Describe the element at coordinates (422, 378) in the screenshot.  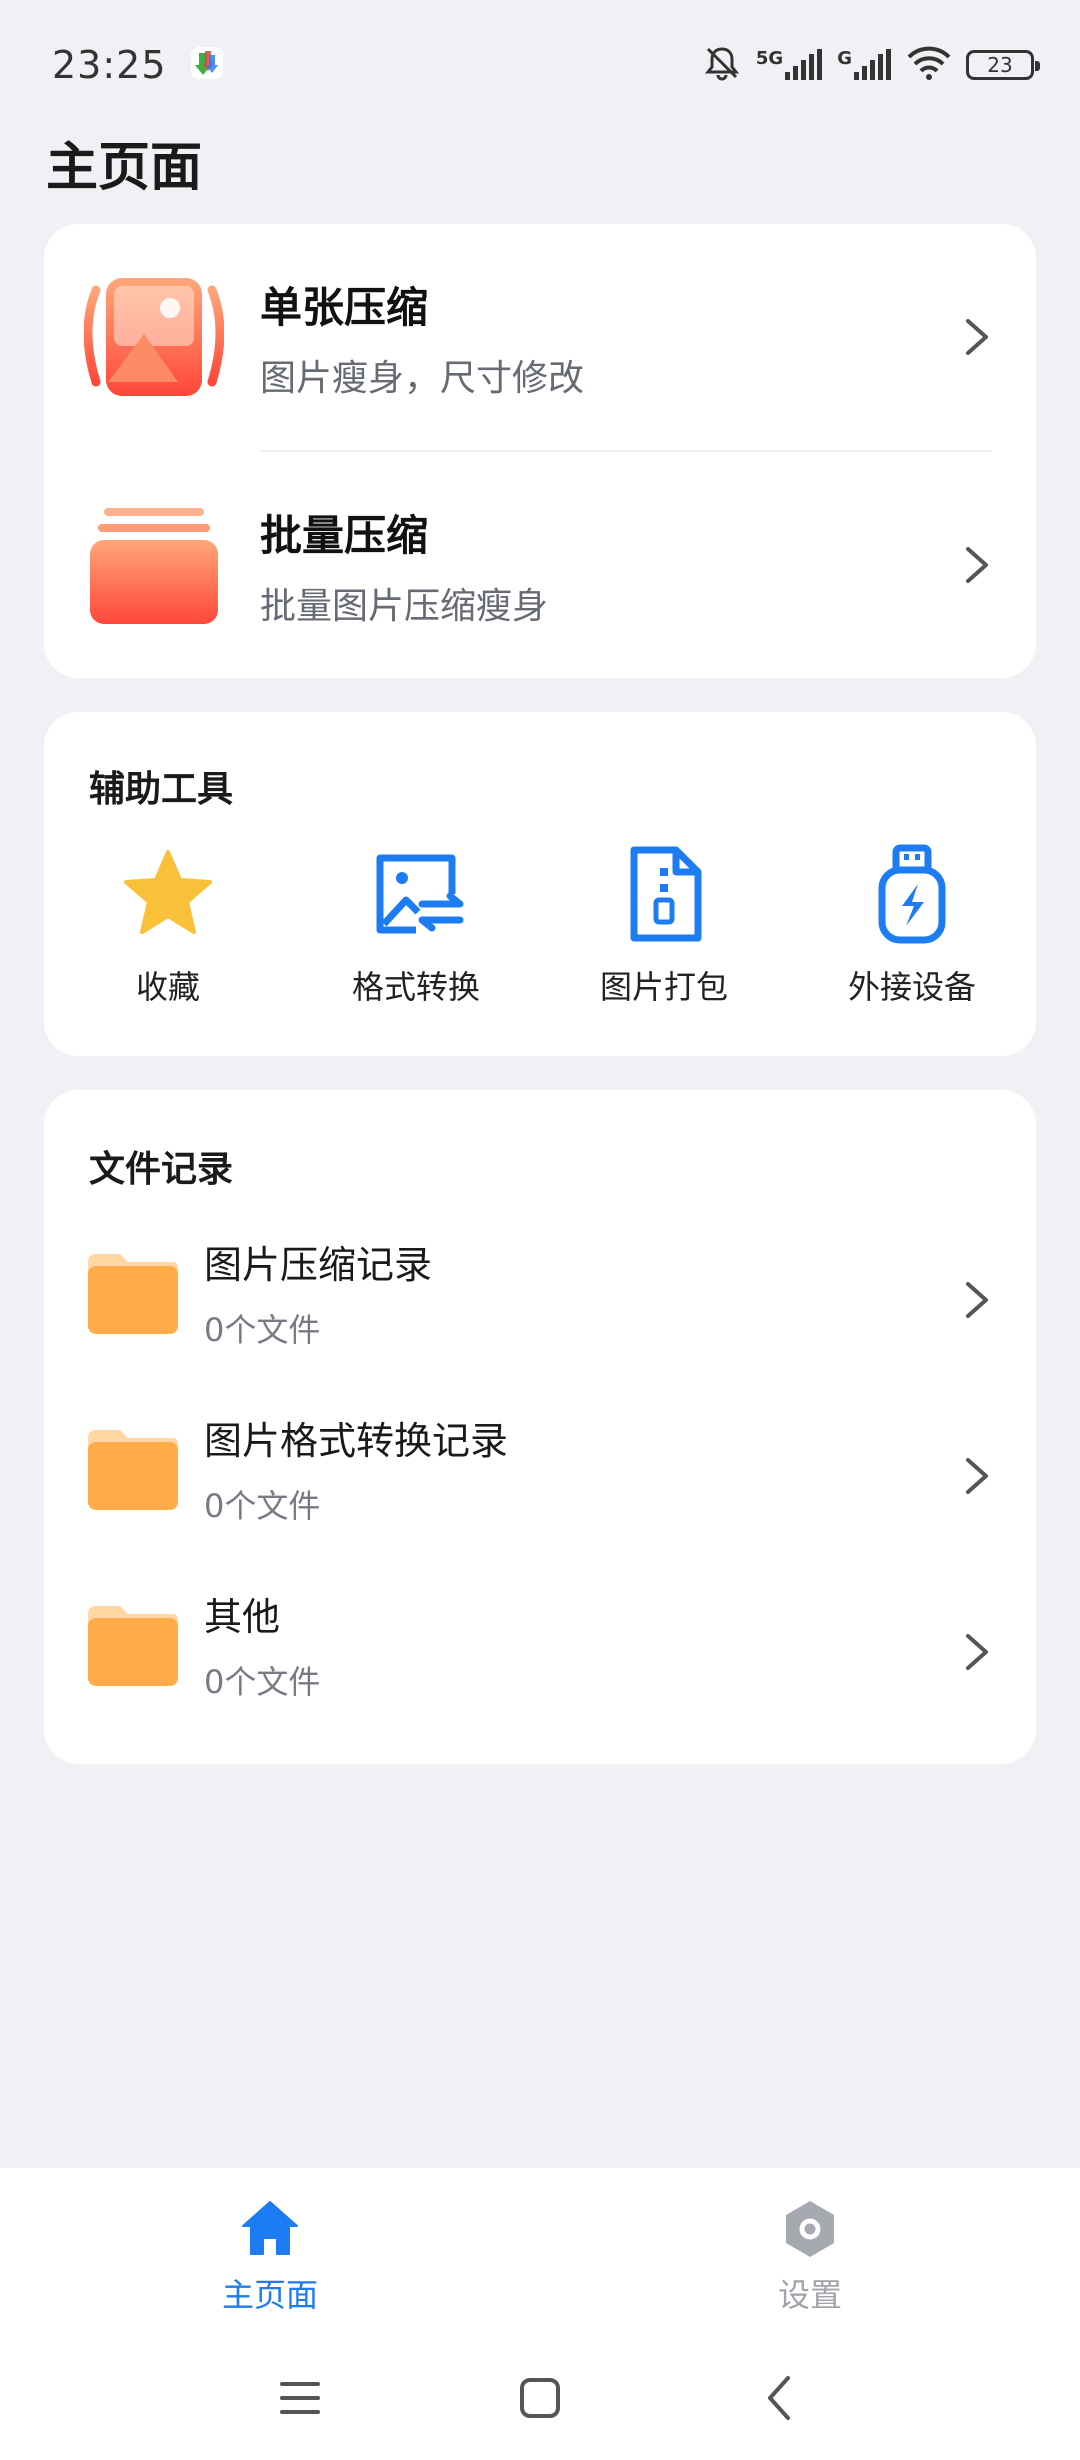
I see `single-compress-subtitle: 图片瘦身，尺寸修改` at that location.